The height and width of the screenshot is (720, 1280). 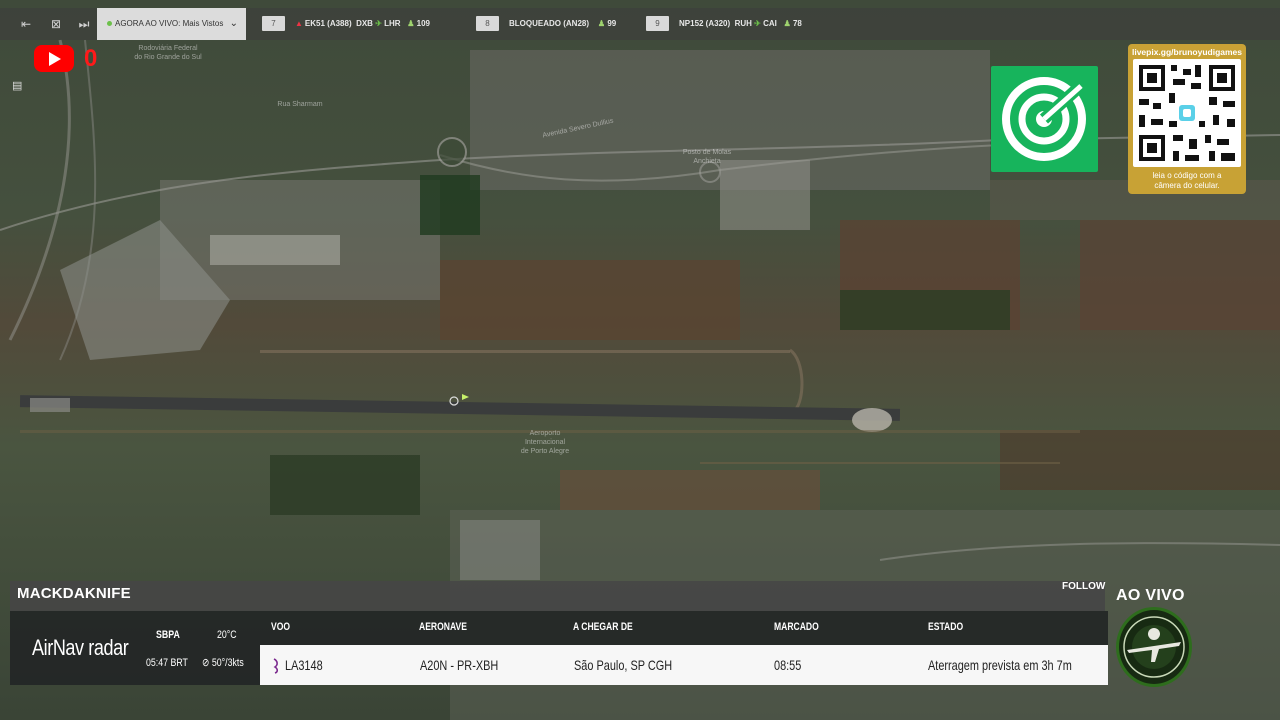 I want to click on streamer-name: MACKDAKNIFE, so click(x=557, y=596).